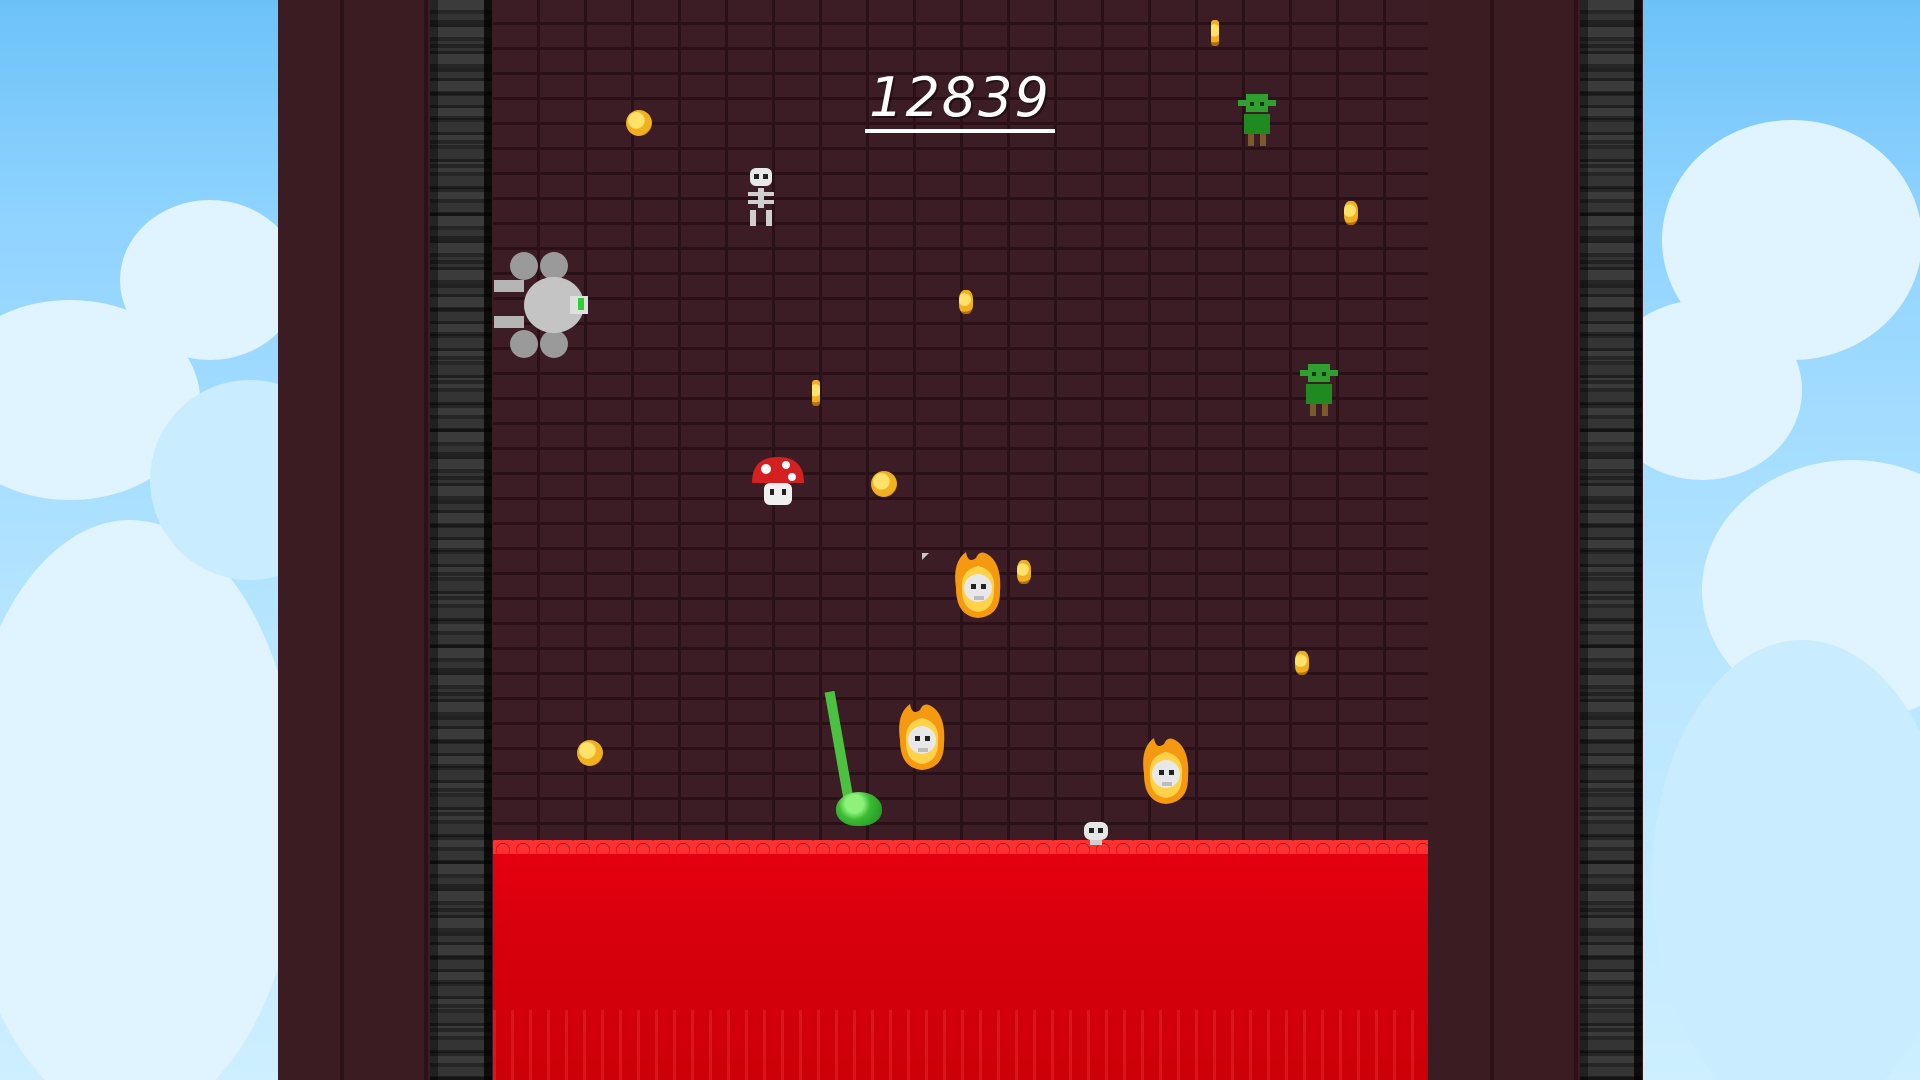 The image size is (1920, 1080). Describe the element at coordinates (461, 540) in the screenshot. I see `stone-pillar-inner-left` at that location.